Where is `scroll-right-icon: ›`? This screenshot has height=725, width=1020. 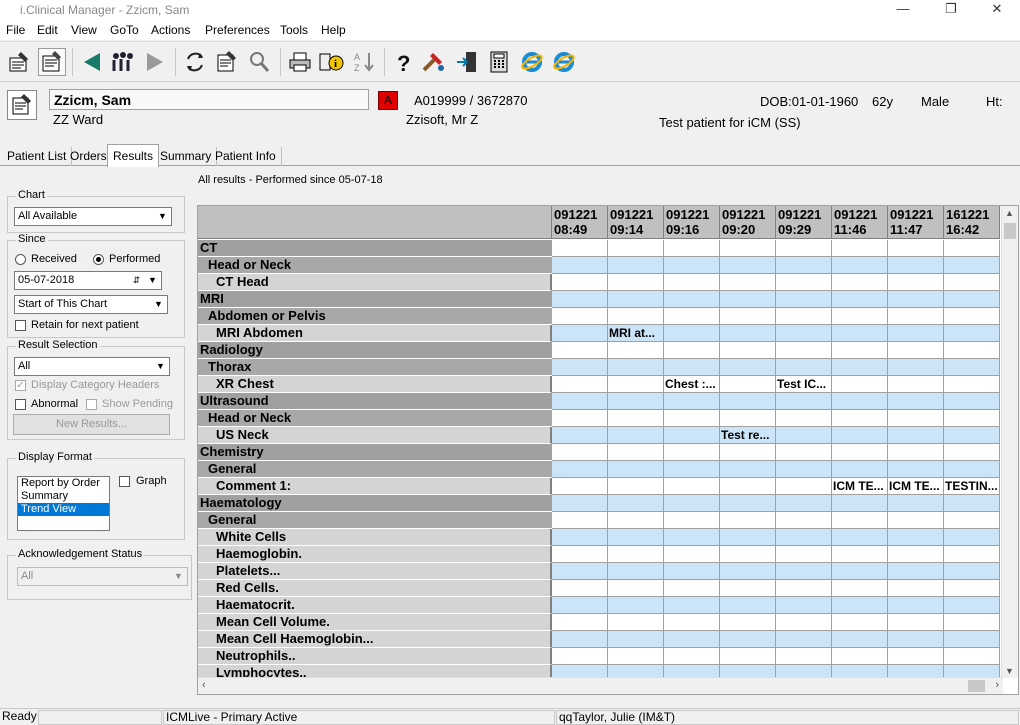
scroll-right-icon: › is located at coordinates (997, 685).